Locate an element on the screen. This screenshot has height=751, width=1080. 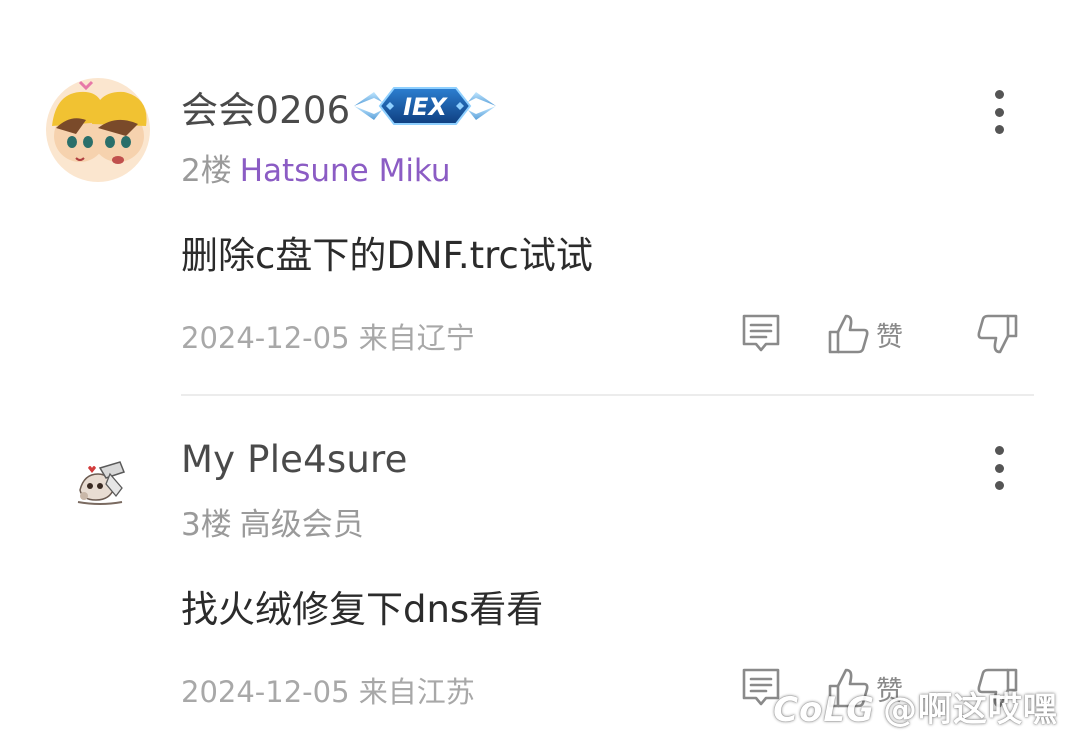
username: My Ple4sure is located at coordinates (294, 459).